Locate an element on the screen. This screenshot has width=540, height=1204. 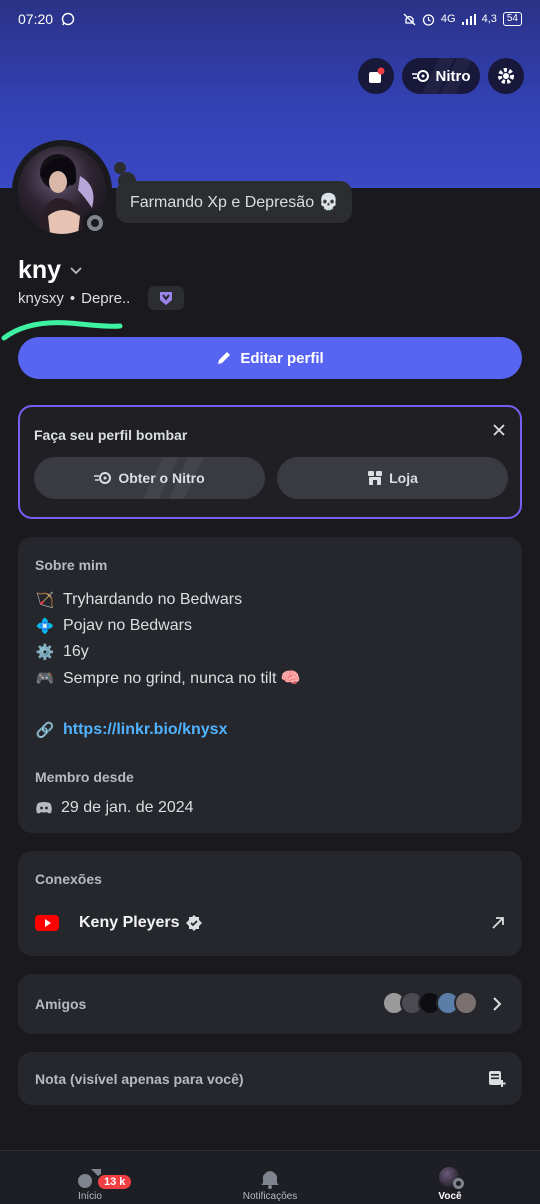
youtube-icon is located at coordinates (47, 923).